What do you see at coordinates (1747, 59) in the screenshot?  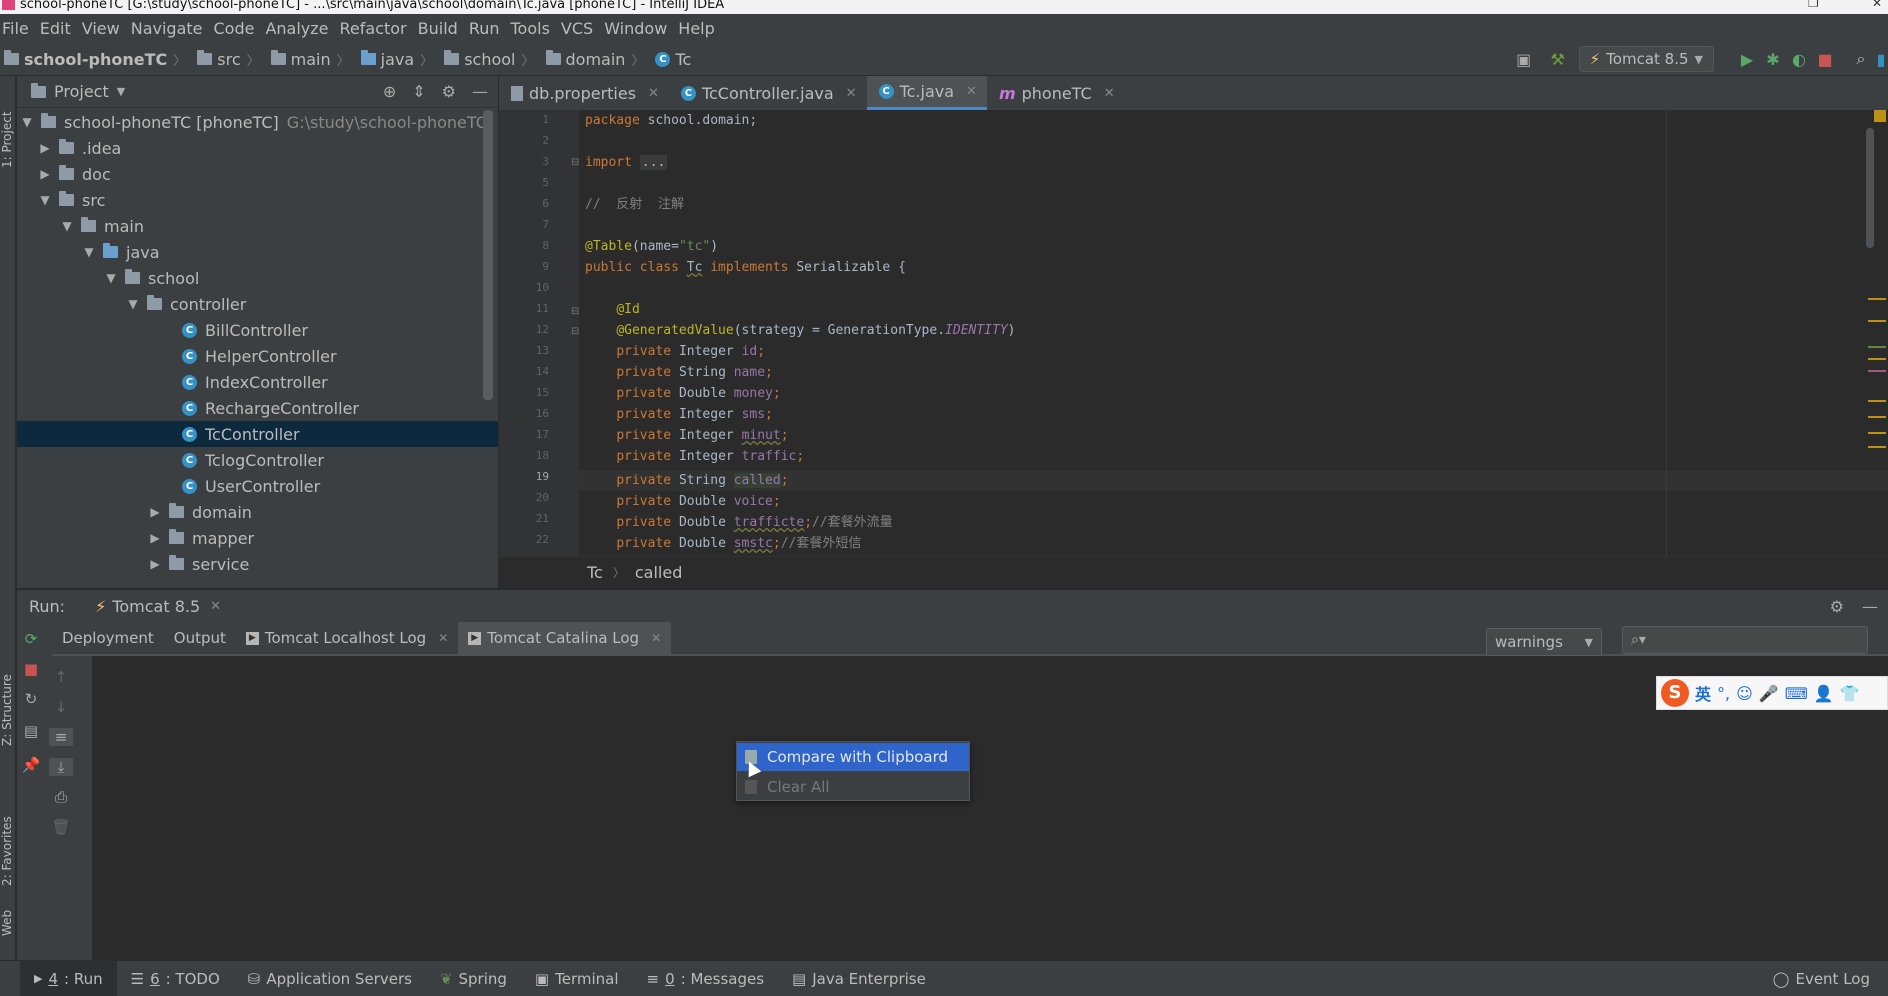 I see `run-icon: ▶` at bounding box center [1747, 59].